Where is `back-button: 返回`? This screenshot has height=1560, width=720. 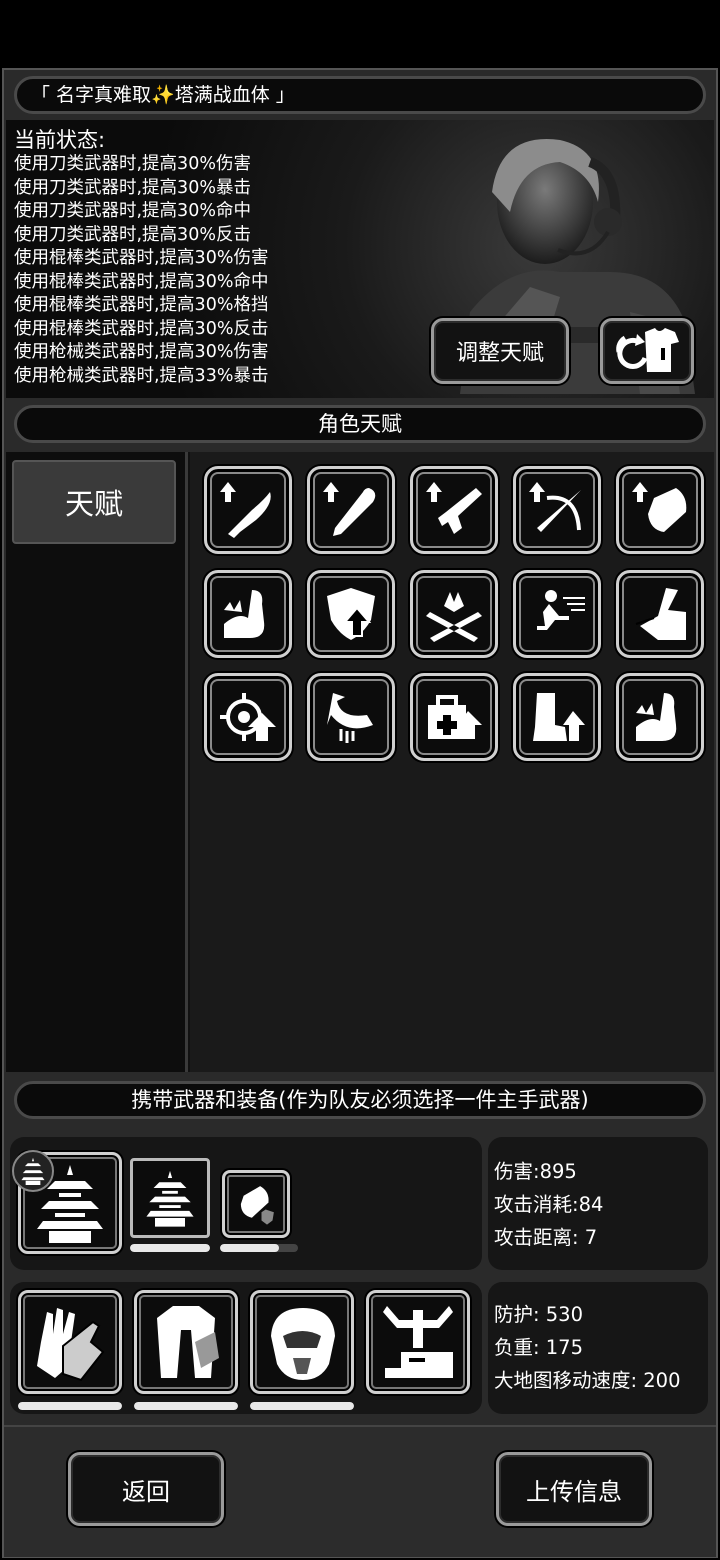
back-button: 返回 is located at coordinates (146, 1489).